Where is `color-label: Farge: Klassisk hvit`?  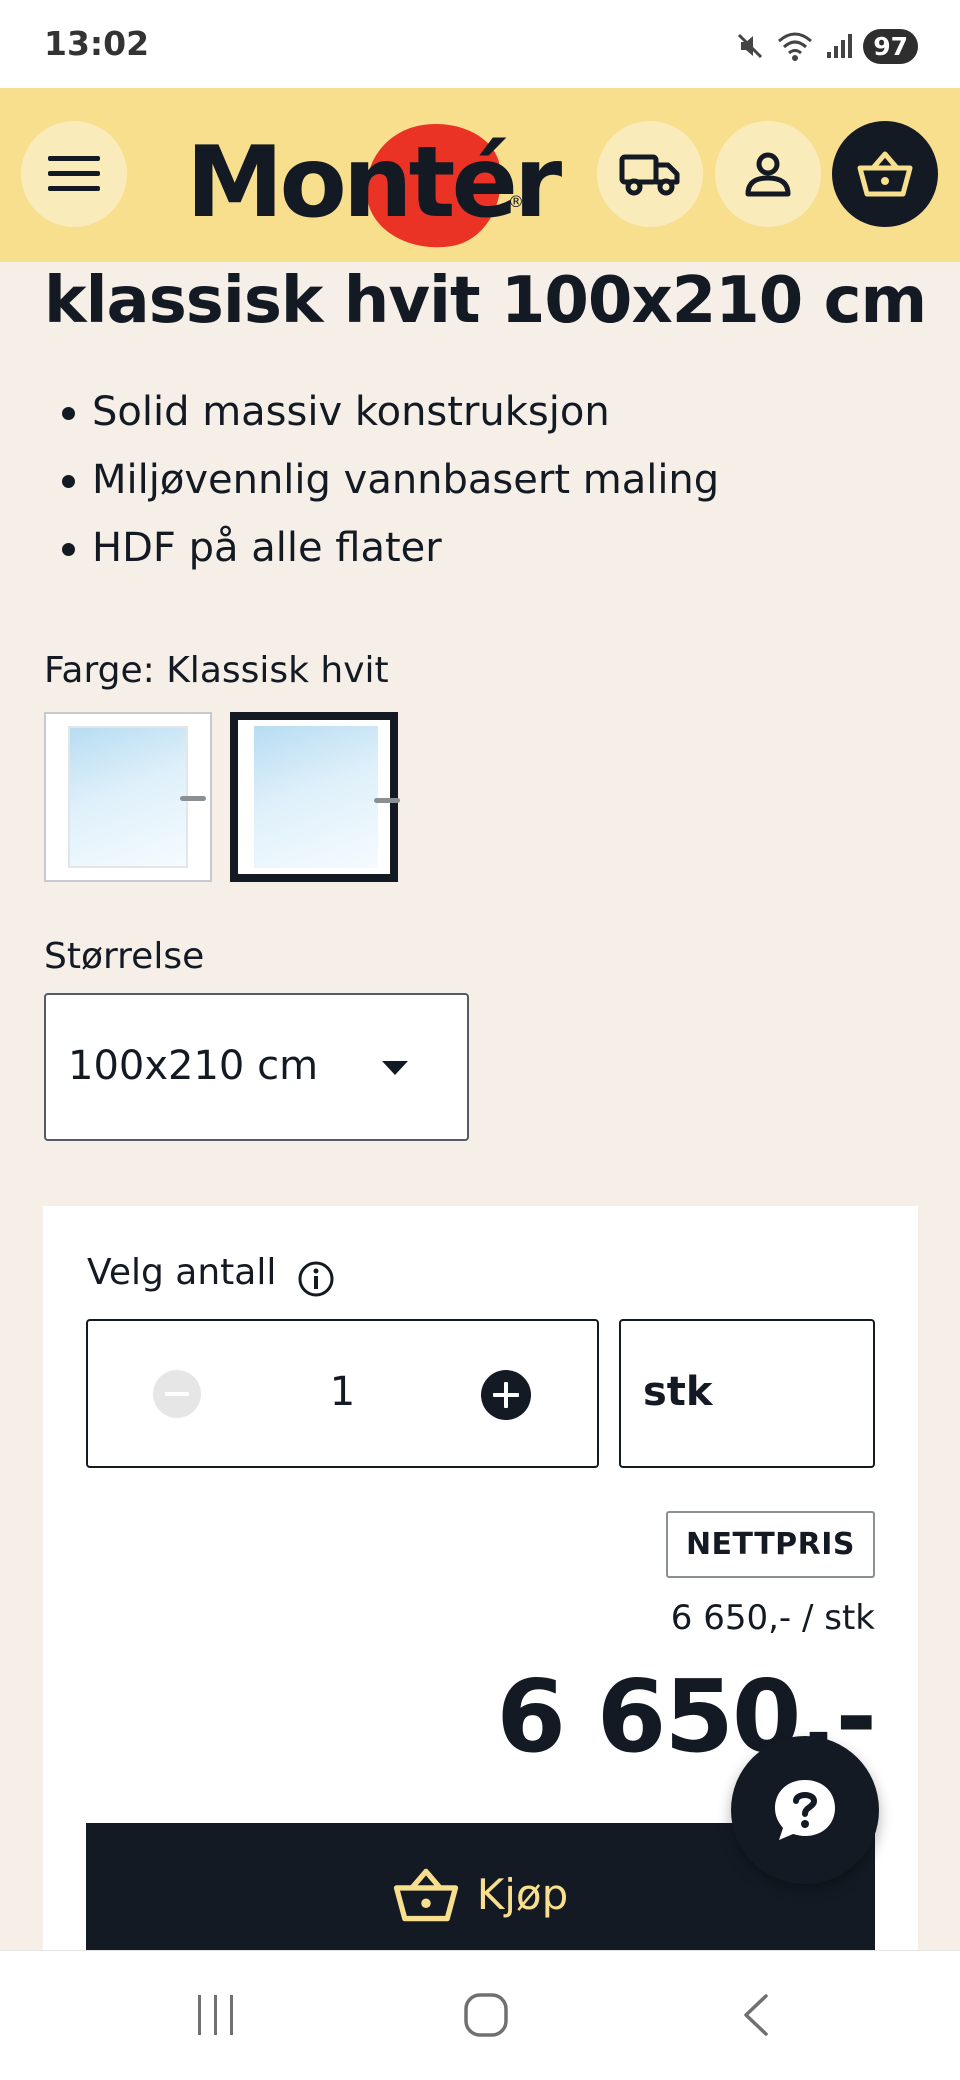
color-label: Farge: Klassisk hvit is located at coordinates (216, 670).